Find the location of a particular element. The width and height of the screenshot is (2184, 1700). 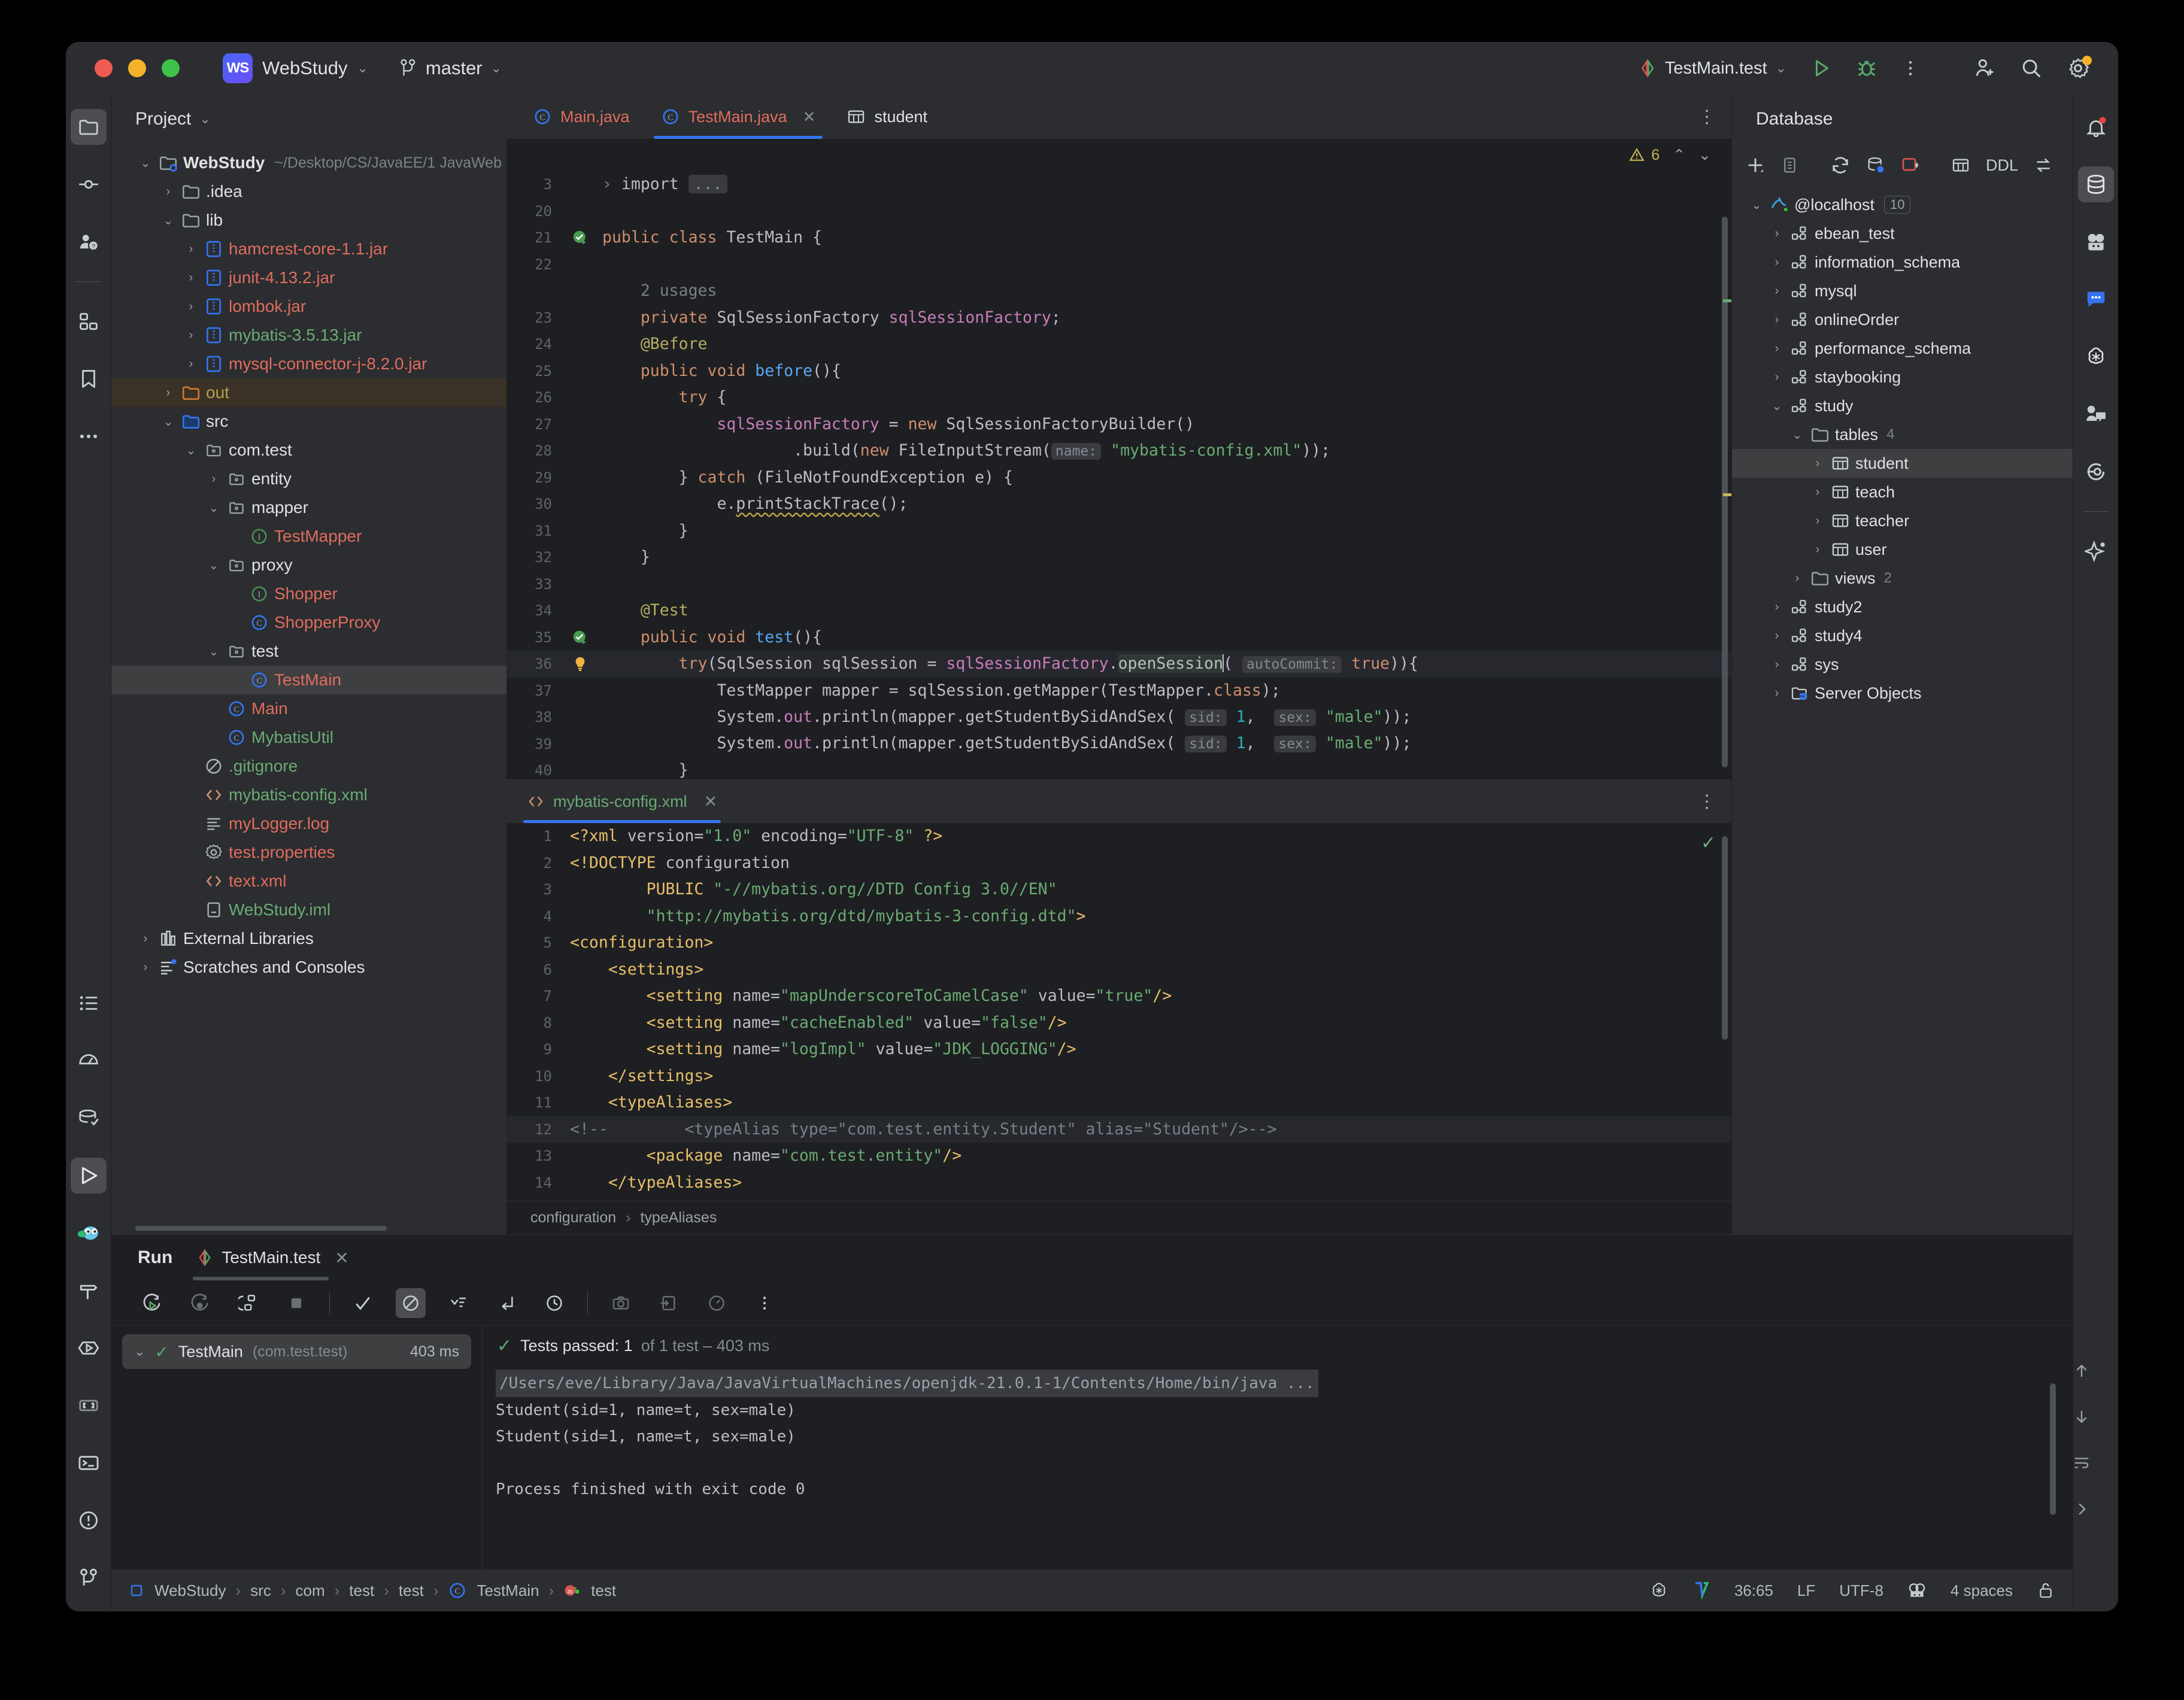

database-tree-item-onlineorder: › onlineOrder is located at coordinates (1903, 319).